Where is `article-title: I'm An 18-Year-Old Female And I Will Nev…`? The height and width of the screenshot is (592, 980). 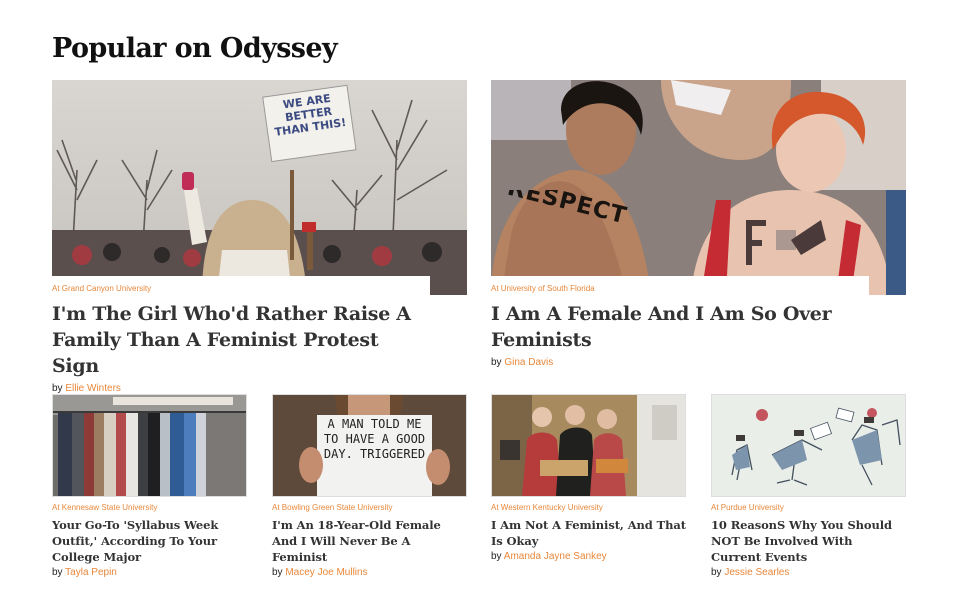 article-title: I'm An 18-Year-Old Female And I Will Nev… is located at coordinates (369, 541).